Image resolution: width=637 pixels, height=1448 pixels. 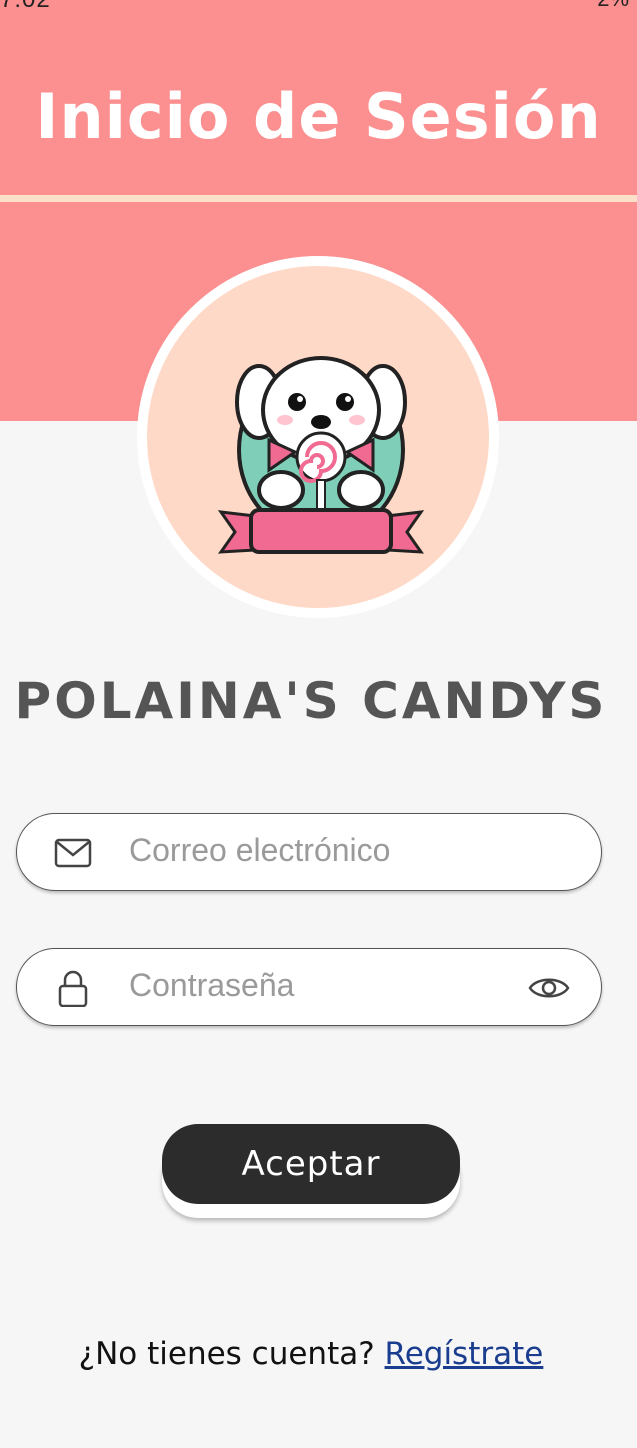 I want to click on accept-button: Aceptar, so click(x=311, y=1164).